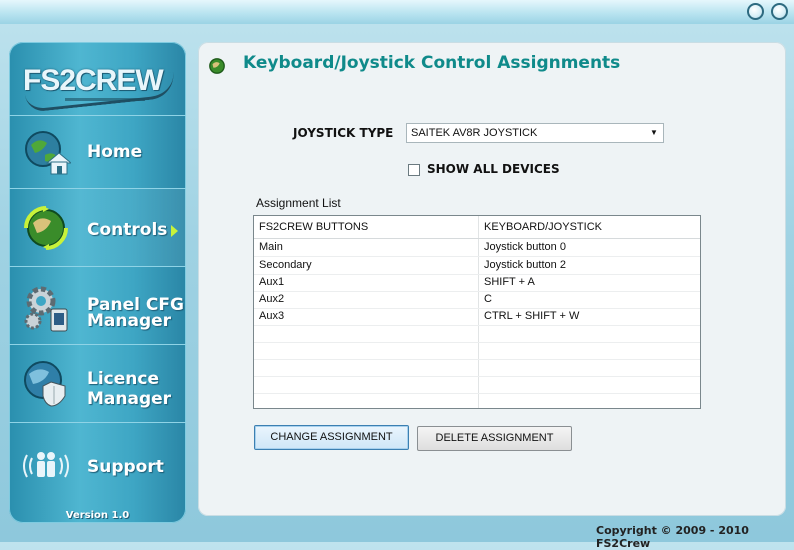 The height and width of the screenshot is (550, 794). What do you see at coordinates (217, 66) in the screenshot?
I see `globe-icon` at bounding box center [217, 66].